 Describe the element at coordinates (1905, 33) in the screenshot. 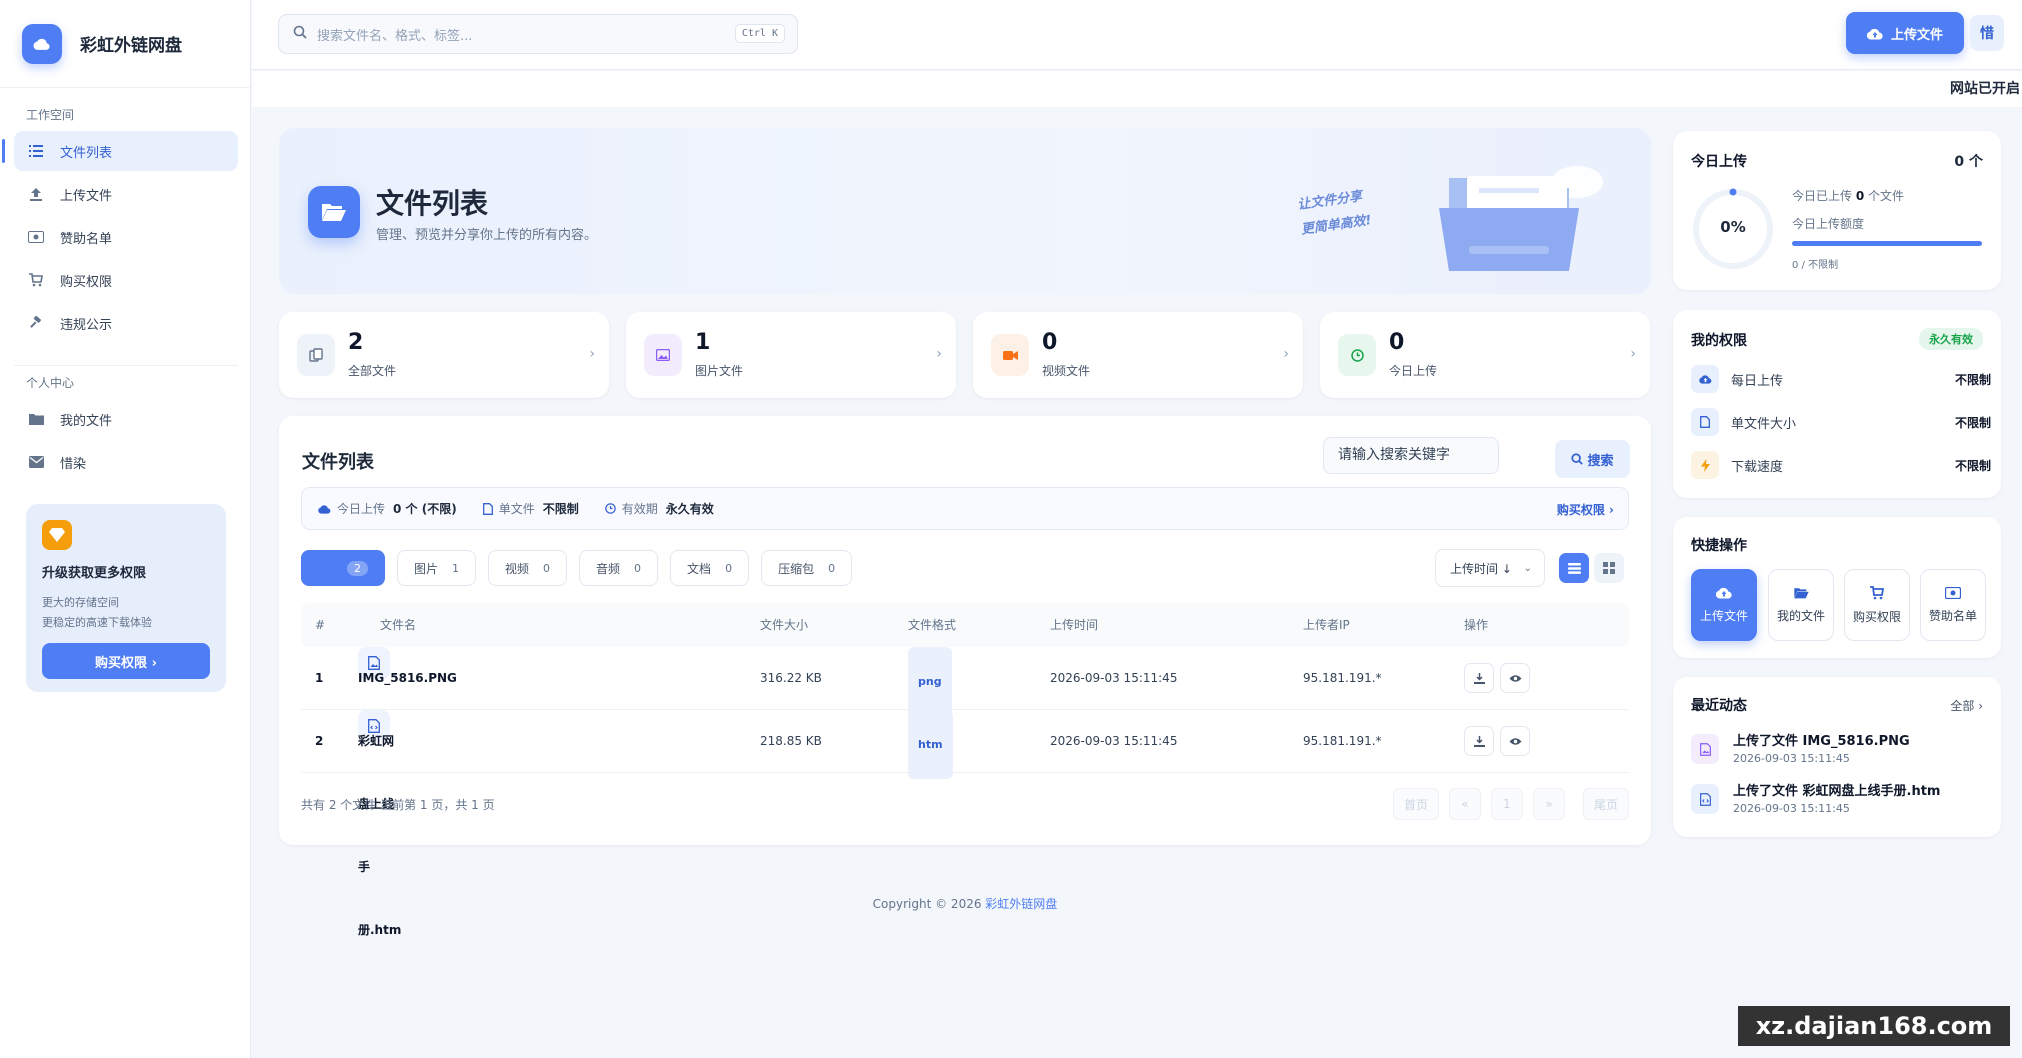

I see `upload-button: 上传文件` at that location.